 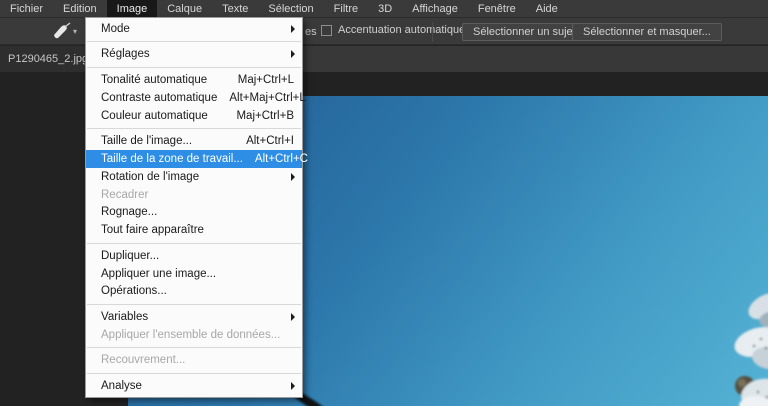 What do you see at coordinates (154, 80) in the screenshot?
I see `menu-item-label: Tonalité automatique` at bounding box center [154, 80].